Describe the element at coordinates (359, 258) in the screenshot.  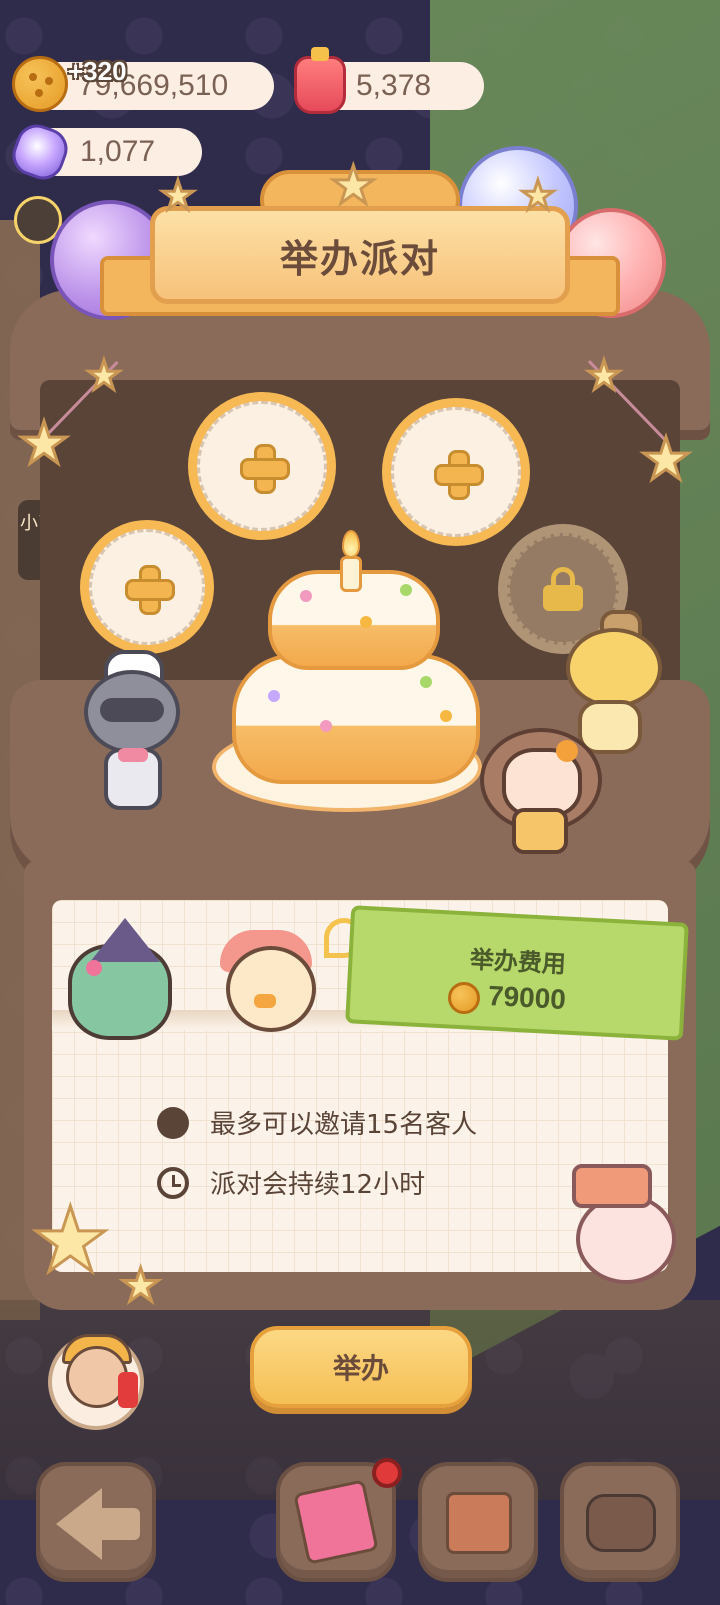
I see `party-title: 举办派对` at that location.